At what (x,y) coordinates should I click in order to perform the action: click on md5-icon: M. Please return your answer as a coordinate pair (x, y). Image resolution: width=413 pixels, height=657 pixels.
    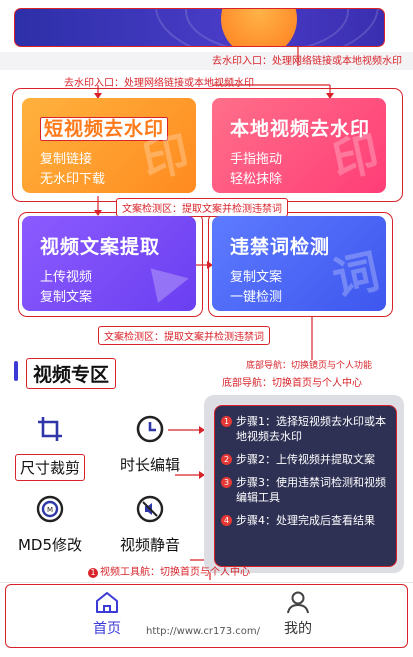
    Looking at the image, I should click on (50, 509).